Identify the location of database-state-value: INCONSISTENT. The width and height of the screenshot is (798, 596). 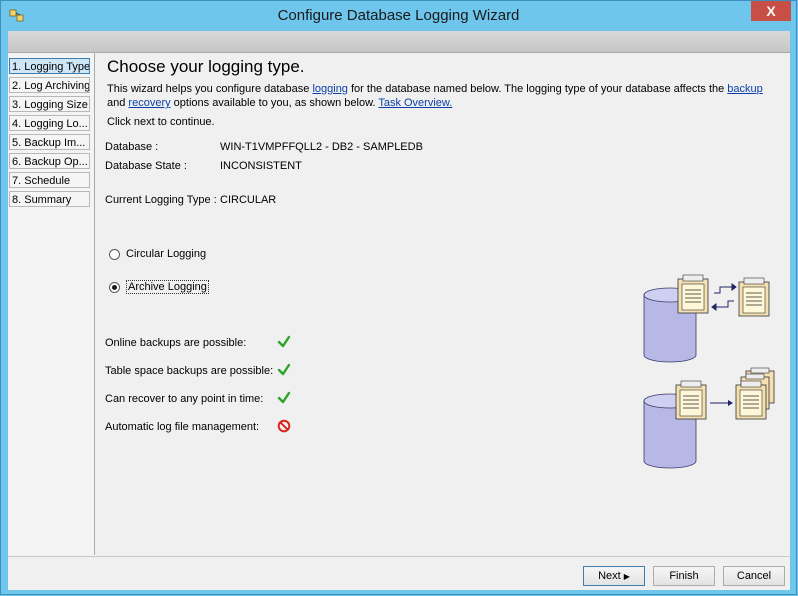
(261, 166).